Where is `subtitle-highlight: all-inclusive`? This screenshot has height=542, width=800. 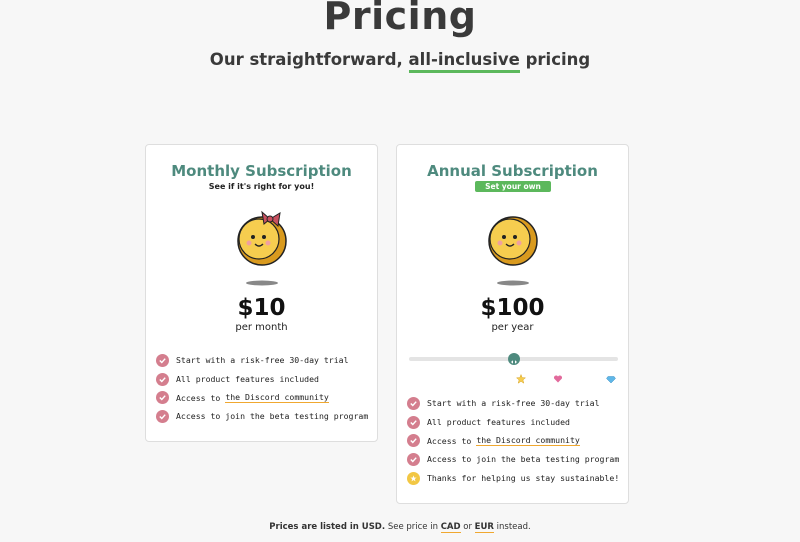 subtitle-highlight: all-inclusive is located at coordinates (464, 61).